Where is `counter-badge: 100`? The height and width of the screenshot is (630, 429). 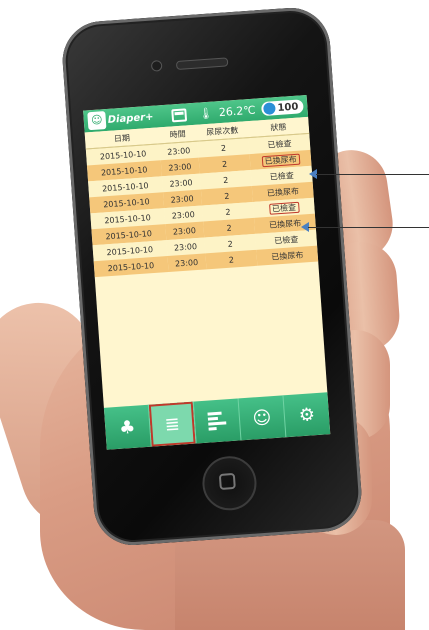
counter-badge: 100 is located at coordinates (282, 108).